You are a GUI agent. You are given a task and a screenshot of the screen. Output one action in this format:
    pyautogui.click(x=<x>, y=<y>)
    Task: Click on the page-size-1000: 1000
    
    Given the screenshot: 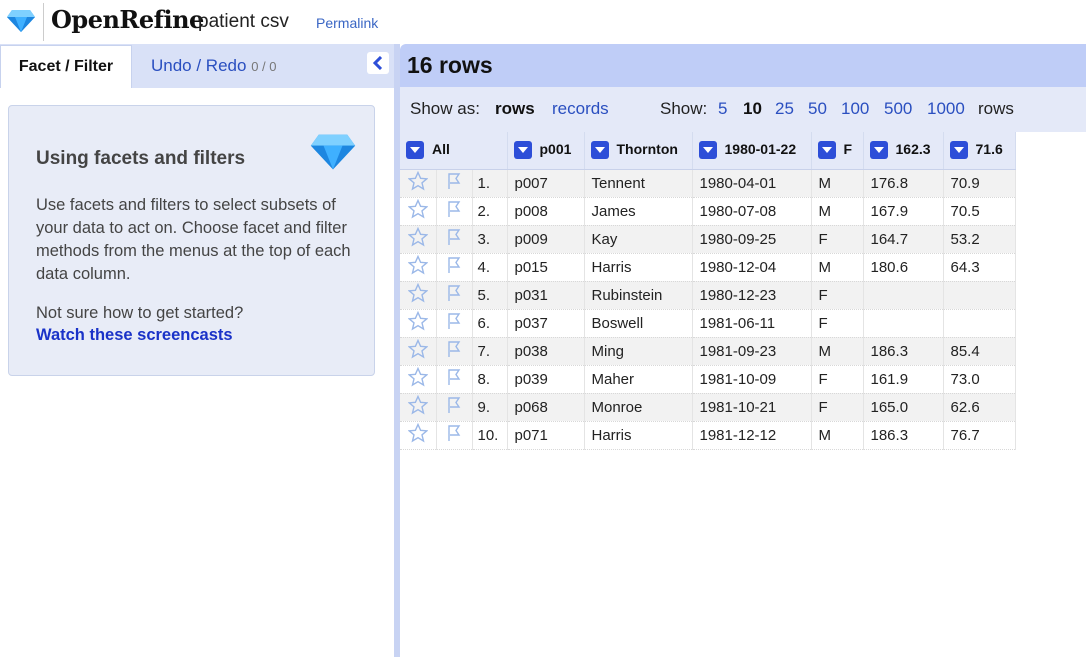 What is the action you would take?
    pyautogui.click(x=946, y=109)
    